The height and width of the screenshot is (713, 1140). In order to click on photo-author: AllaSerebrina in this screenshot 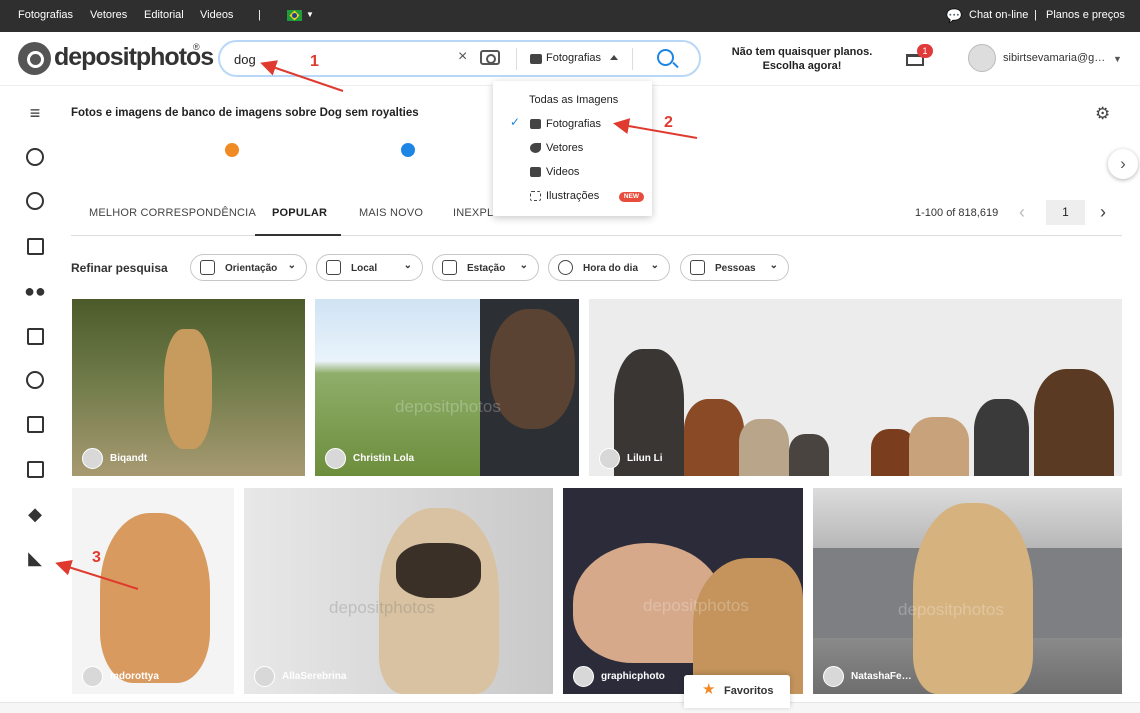, I will do `click(300, 676)`.